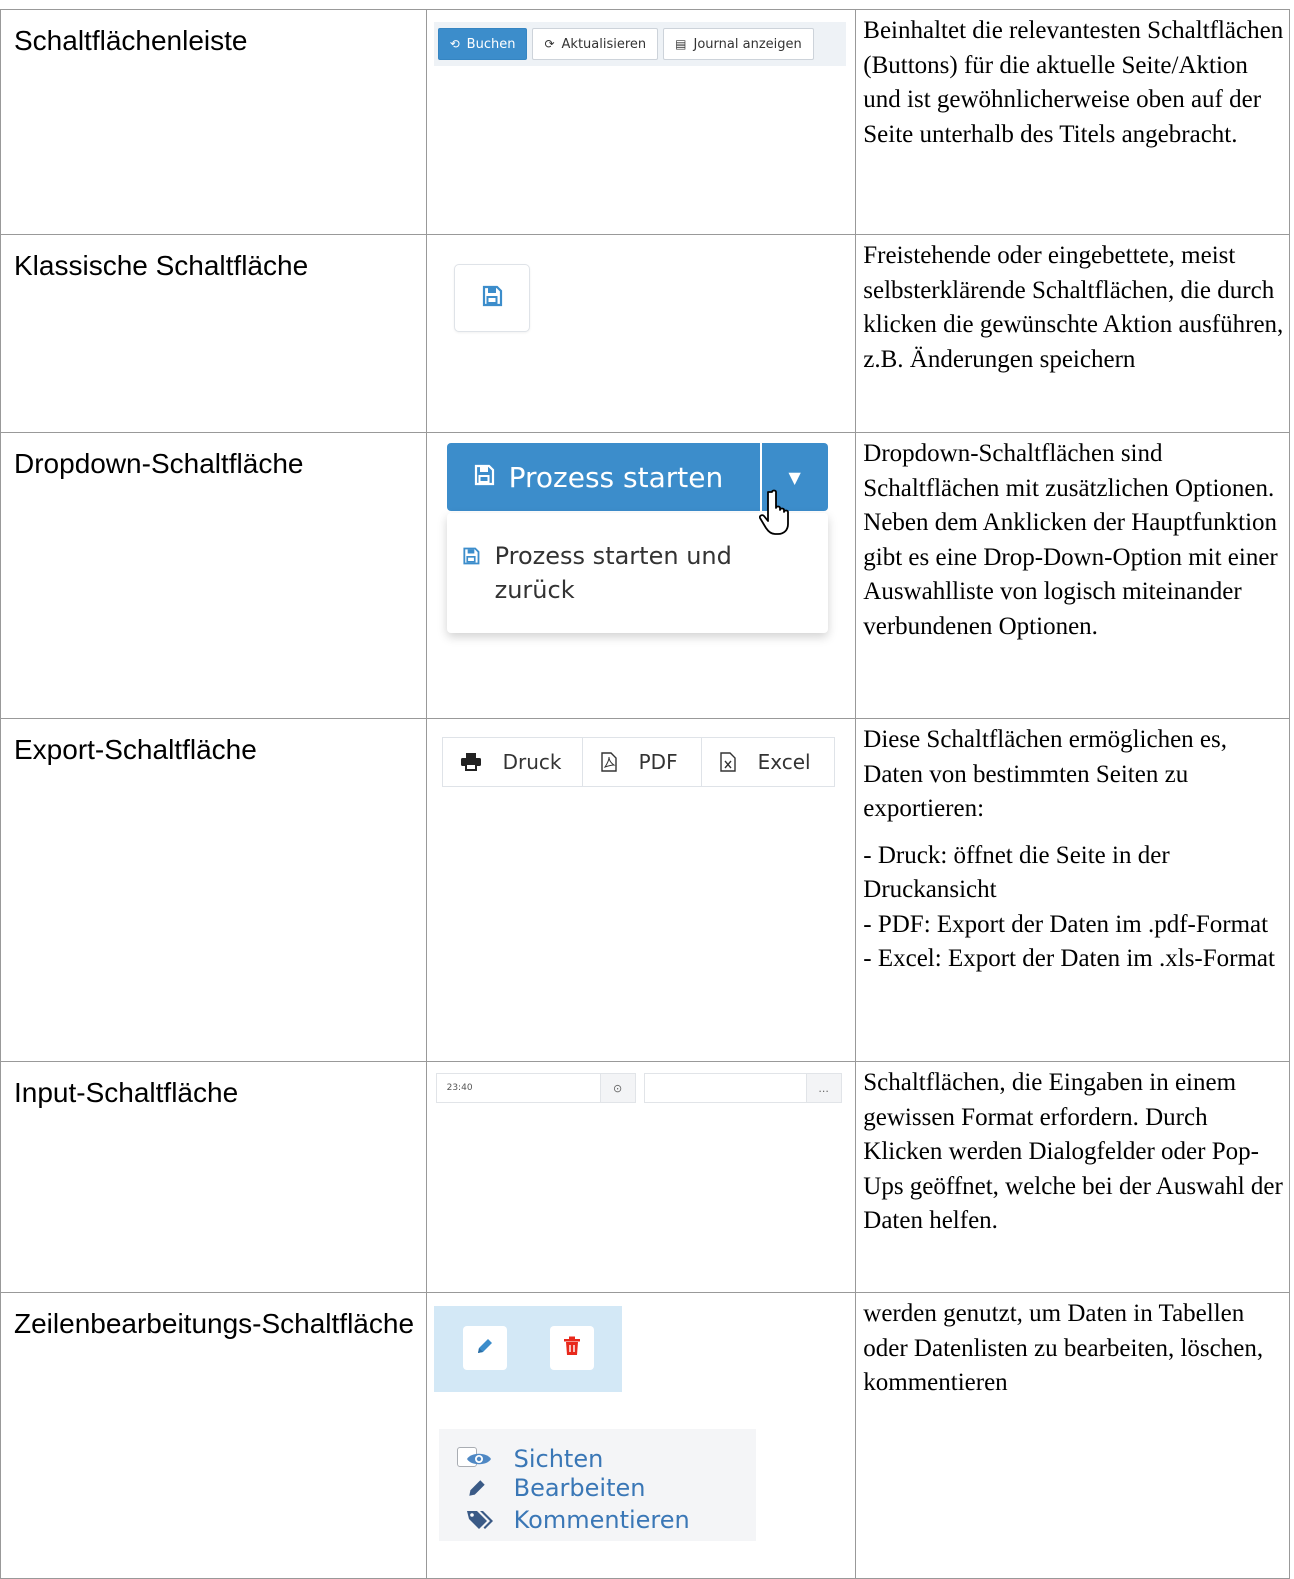  Describe the element at coordinates (604, 44) in the screenshot. I see `refresh-button-label: Aktualisieren` at that location.